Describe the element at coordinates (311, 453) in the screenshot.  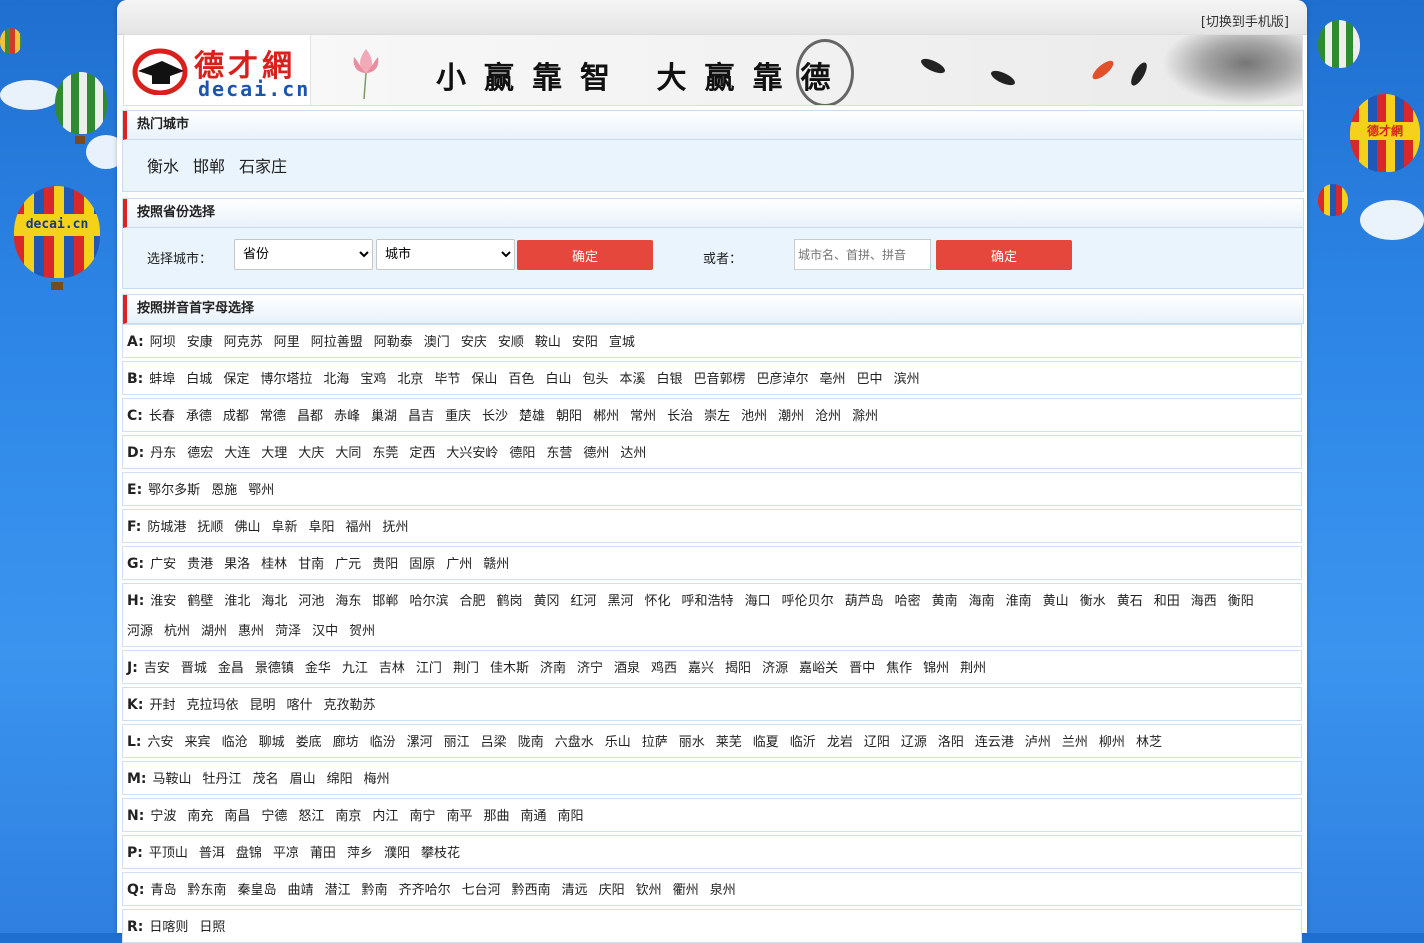
I see `city-link: 大庆` at that location.